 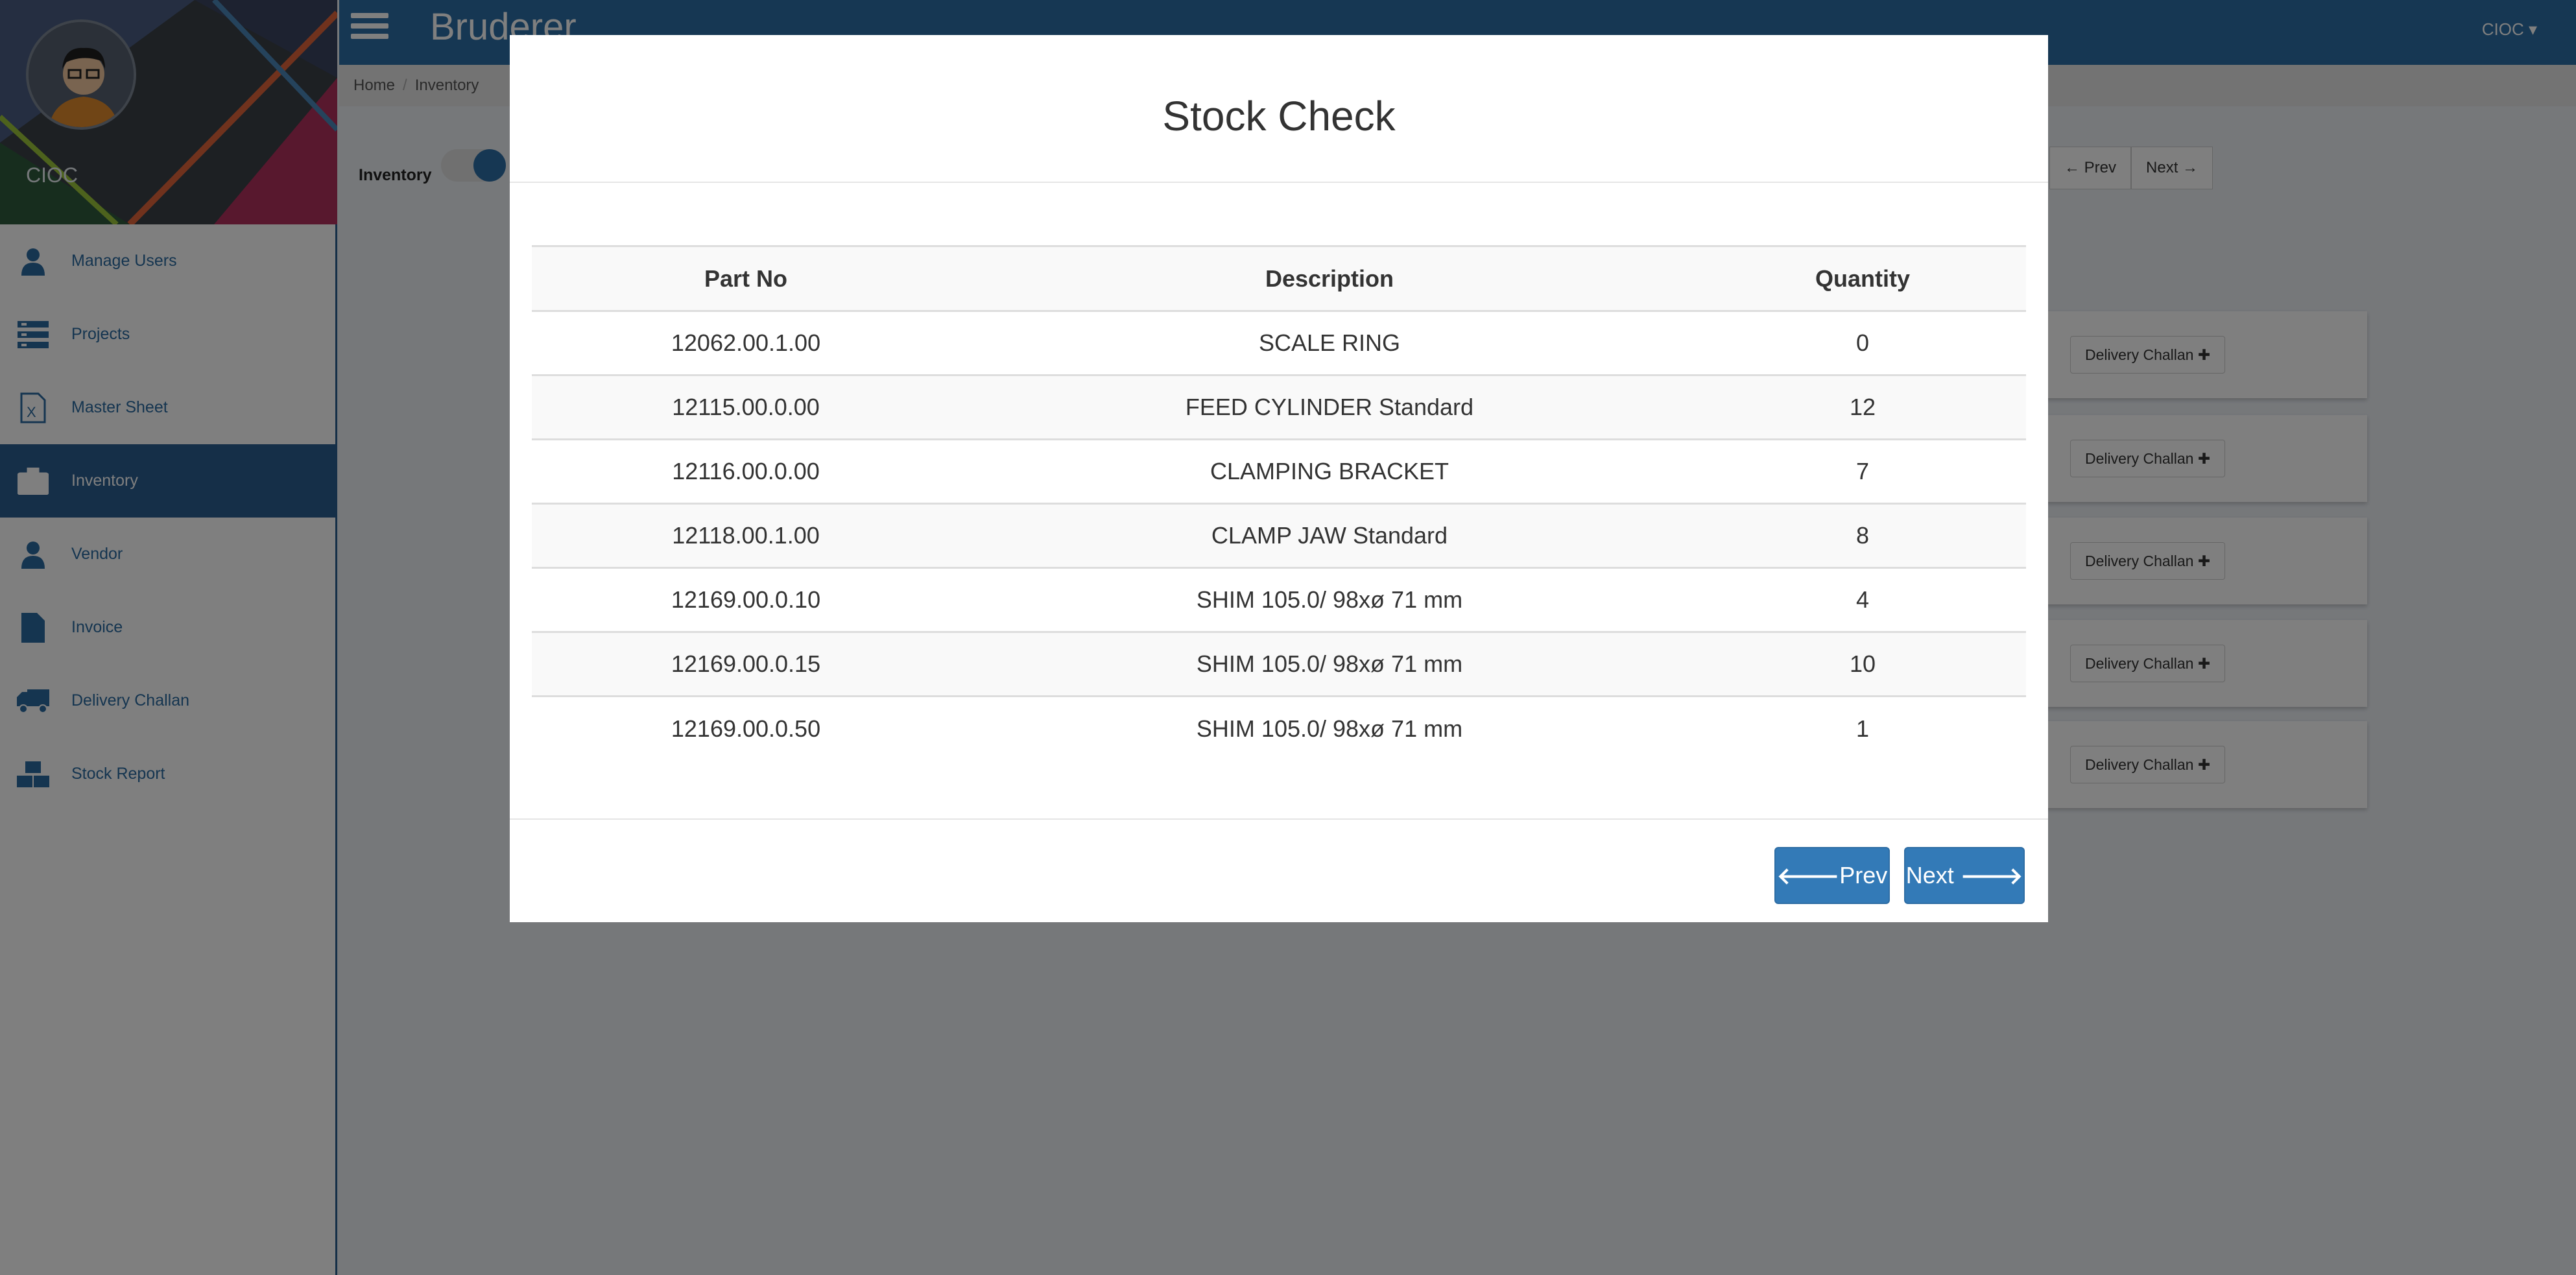 I want to click on table-row: 12169.00.0.15 SHIM 105.0/ 98xø 71 mm 10, so click(x=1279, y=664).